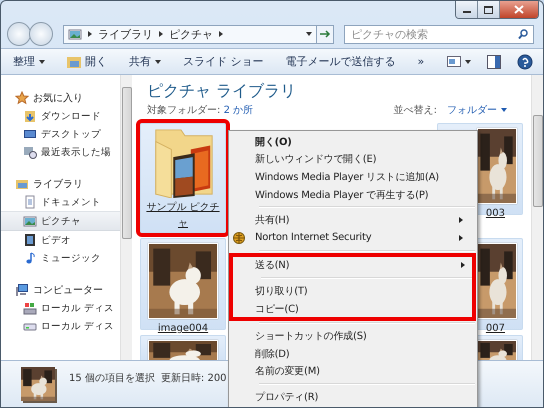 The width and height of the screenshot is (544, 408). I want to click on globe-icon, so click(239, 238).